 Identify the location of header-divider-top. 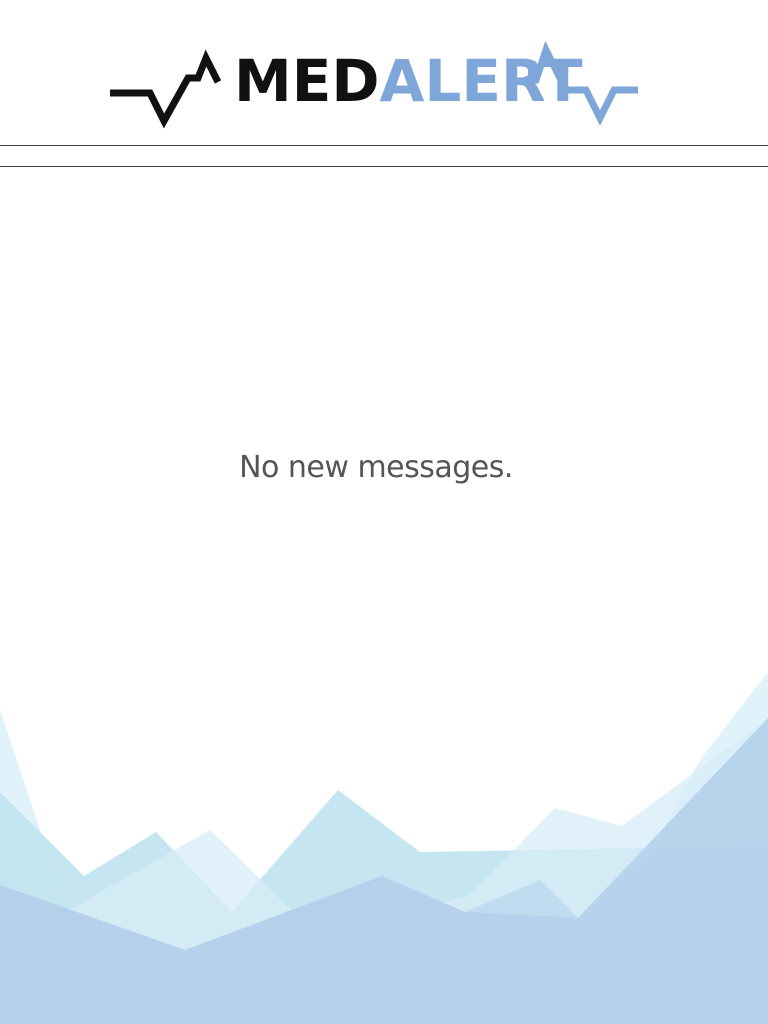
(384, 145).